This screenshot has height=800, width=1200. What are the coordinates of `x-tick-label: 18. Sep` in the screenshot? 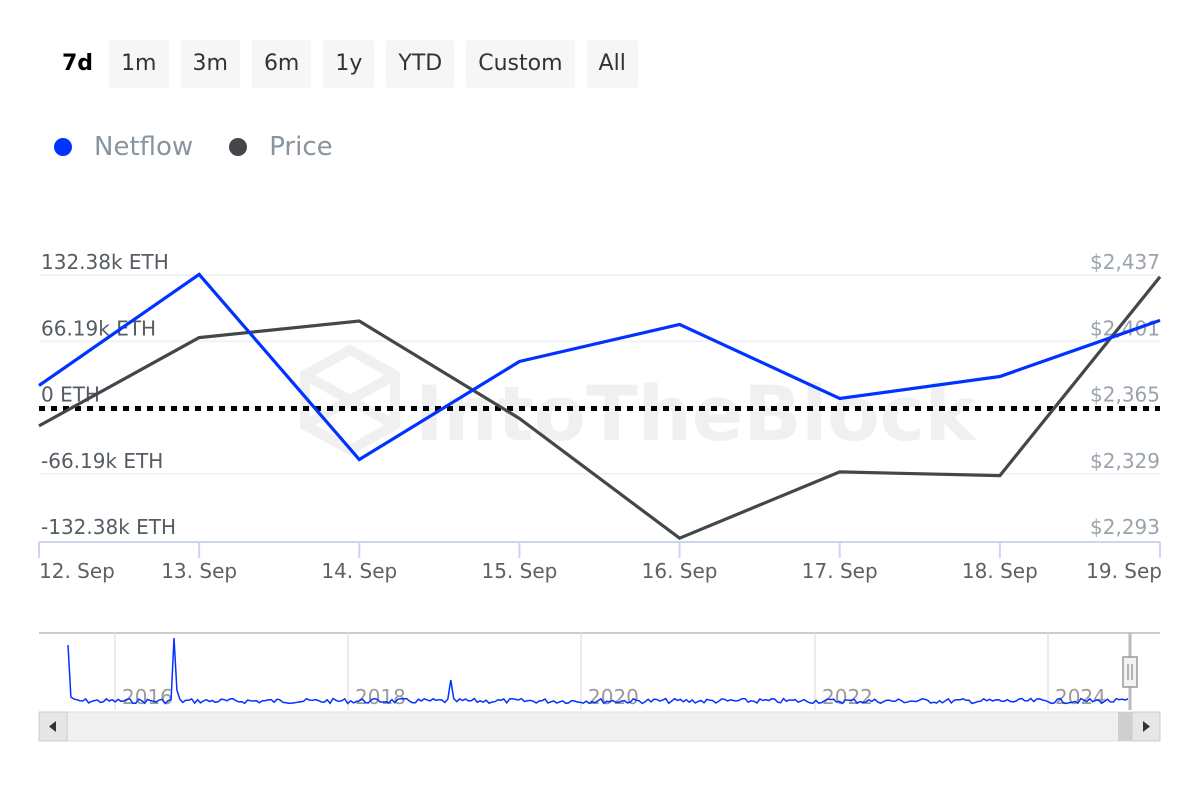 It's located at (1000, 571).